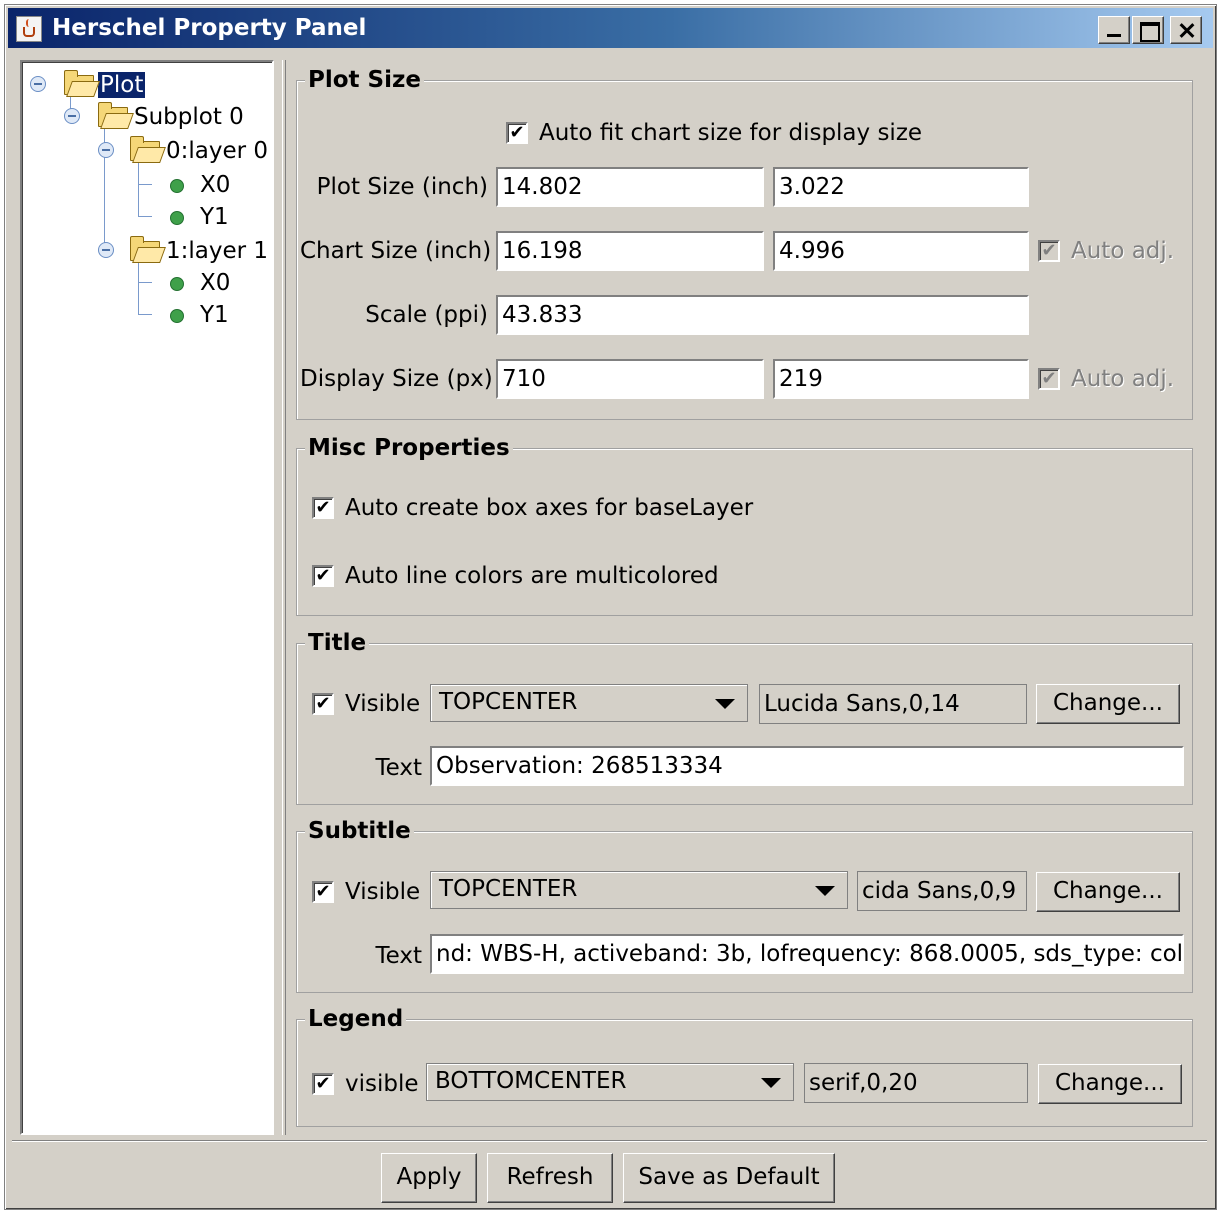 The width and height of the screenshot is (1221, 1214). I want to click on legend-font-field: serif,0,20, so click(916, 1083).